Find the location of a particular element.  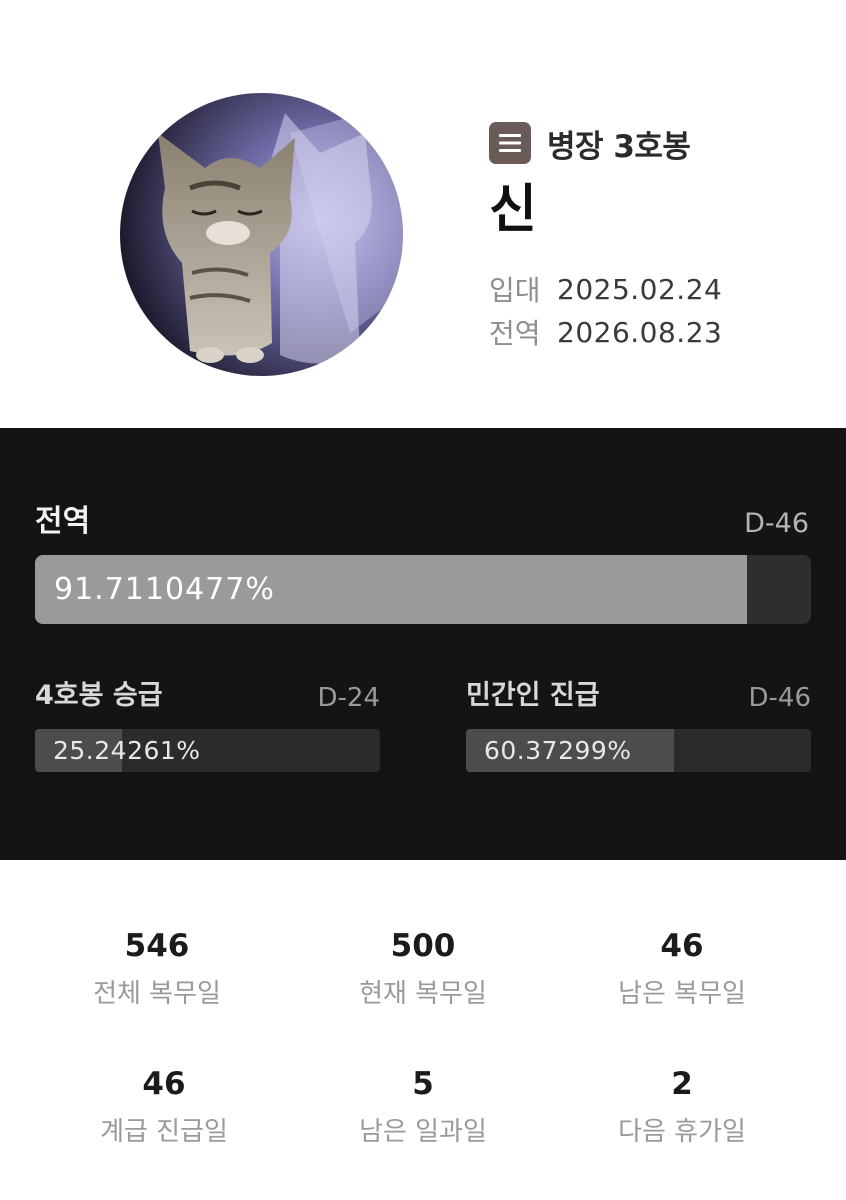

civilian-progress-percent: 60.37299% is located at coordinates (558, 750).